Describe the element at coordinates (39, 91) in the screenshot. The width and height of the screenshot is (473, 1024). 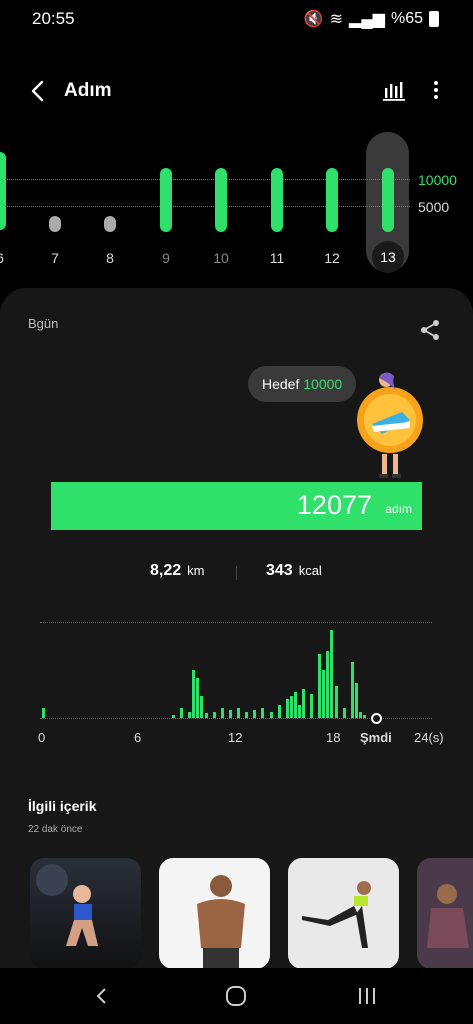
I see `back-icon` at that location.